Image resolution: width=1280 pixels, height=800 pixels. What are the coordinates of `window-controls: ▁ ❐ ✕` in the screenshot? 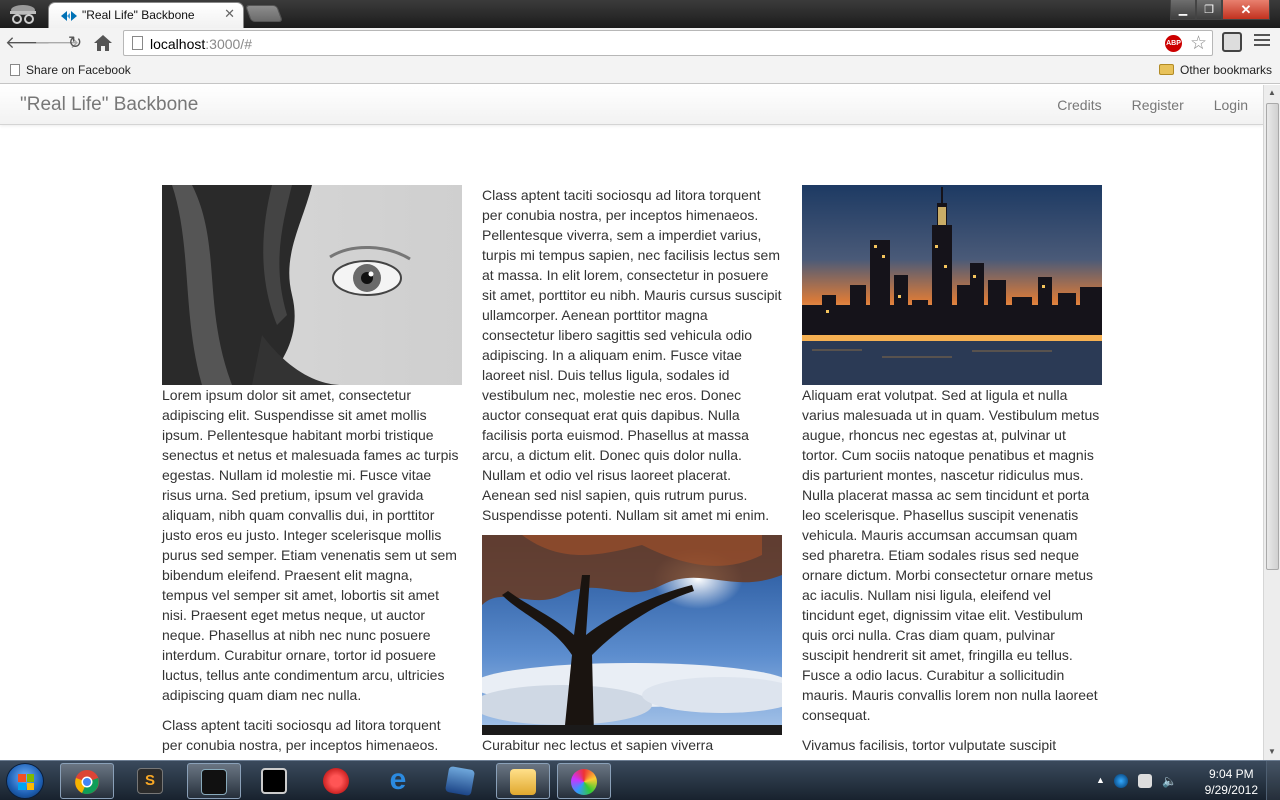 It's located at (1222, 10).